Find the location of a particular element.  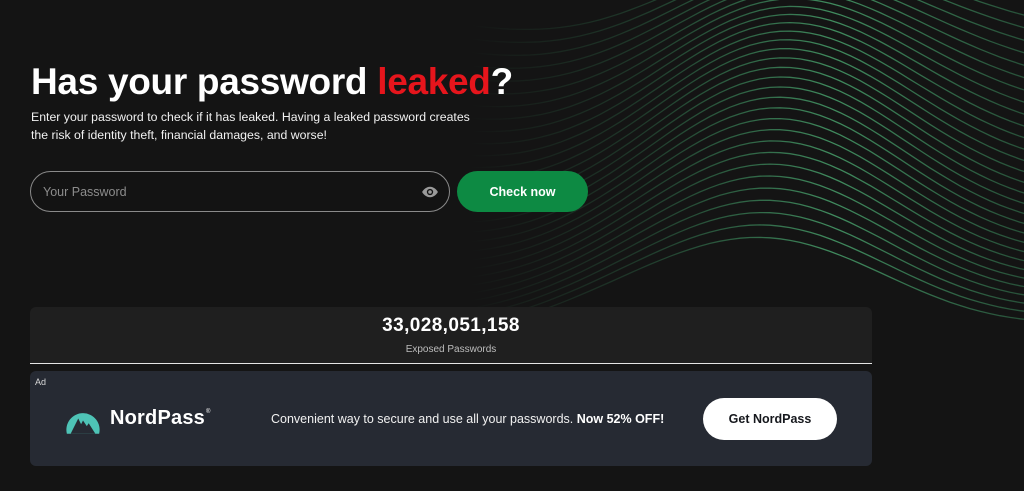

password-field is located at coordinates (240, 191).